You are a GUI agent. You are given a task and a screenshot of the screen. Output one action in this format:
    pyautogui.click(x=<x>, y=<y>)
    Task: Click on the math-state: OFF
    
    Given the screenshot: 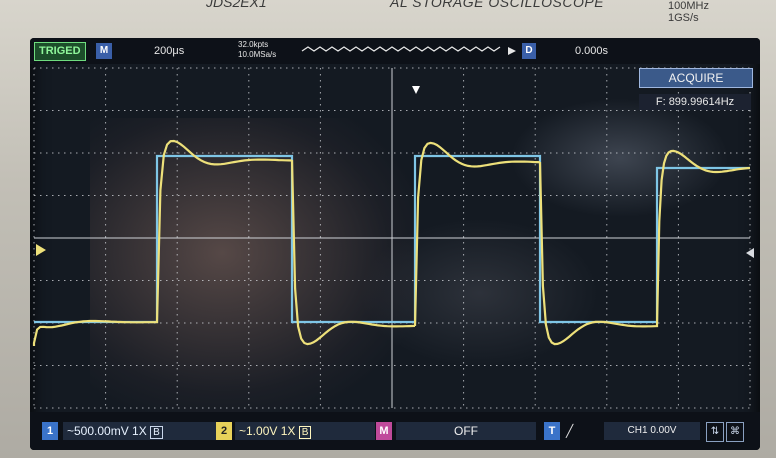 What is the action you would take?
    pyautogui.click(x=466, y=431)
    